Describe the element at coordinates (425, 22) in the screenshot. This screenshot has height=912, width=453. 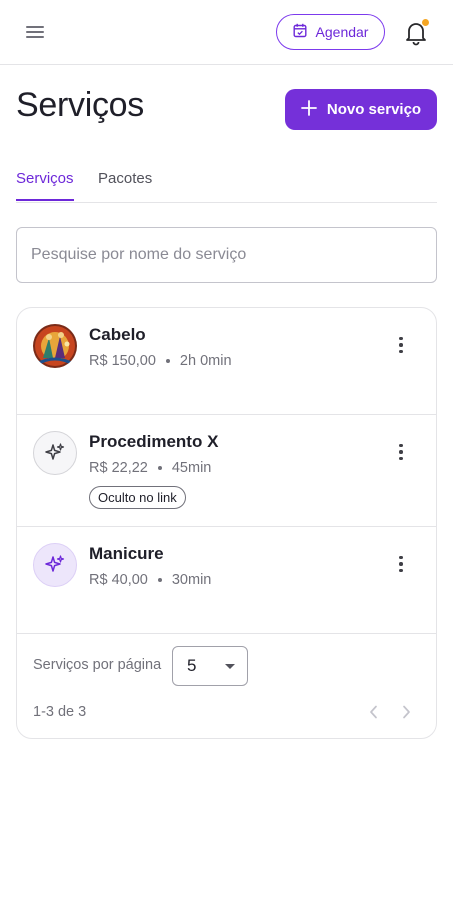
I see `notification-dot` at that location.